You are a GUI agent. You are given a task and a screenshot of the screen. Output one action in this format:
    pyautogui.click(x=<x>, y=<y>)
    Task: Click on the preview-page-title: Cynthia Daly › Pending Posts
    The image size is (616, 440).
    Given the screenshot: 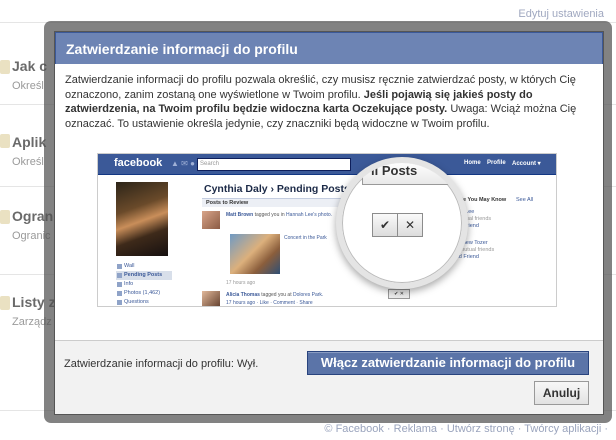 What is the action you would take?
    pyautogui.click(x=277, y=189)
    